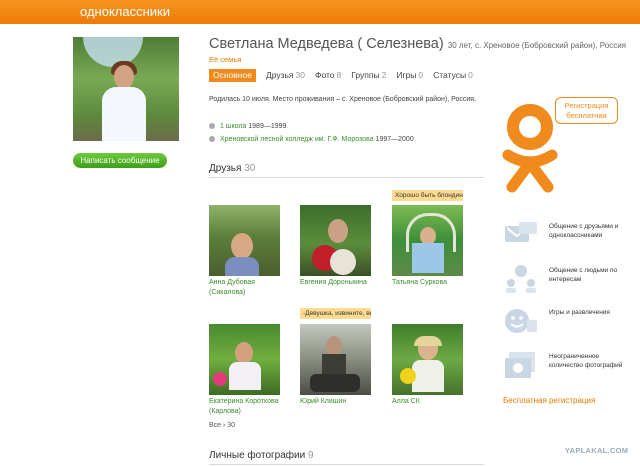 The height and width of the screenshot is (467, 640). I want to click on free-registration-link: Бесплатная регистрация, so click(549, 400).